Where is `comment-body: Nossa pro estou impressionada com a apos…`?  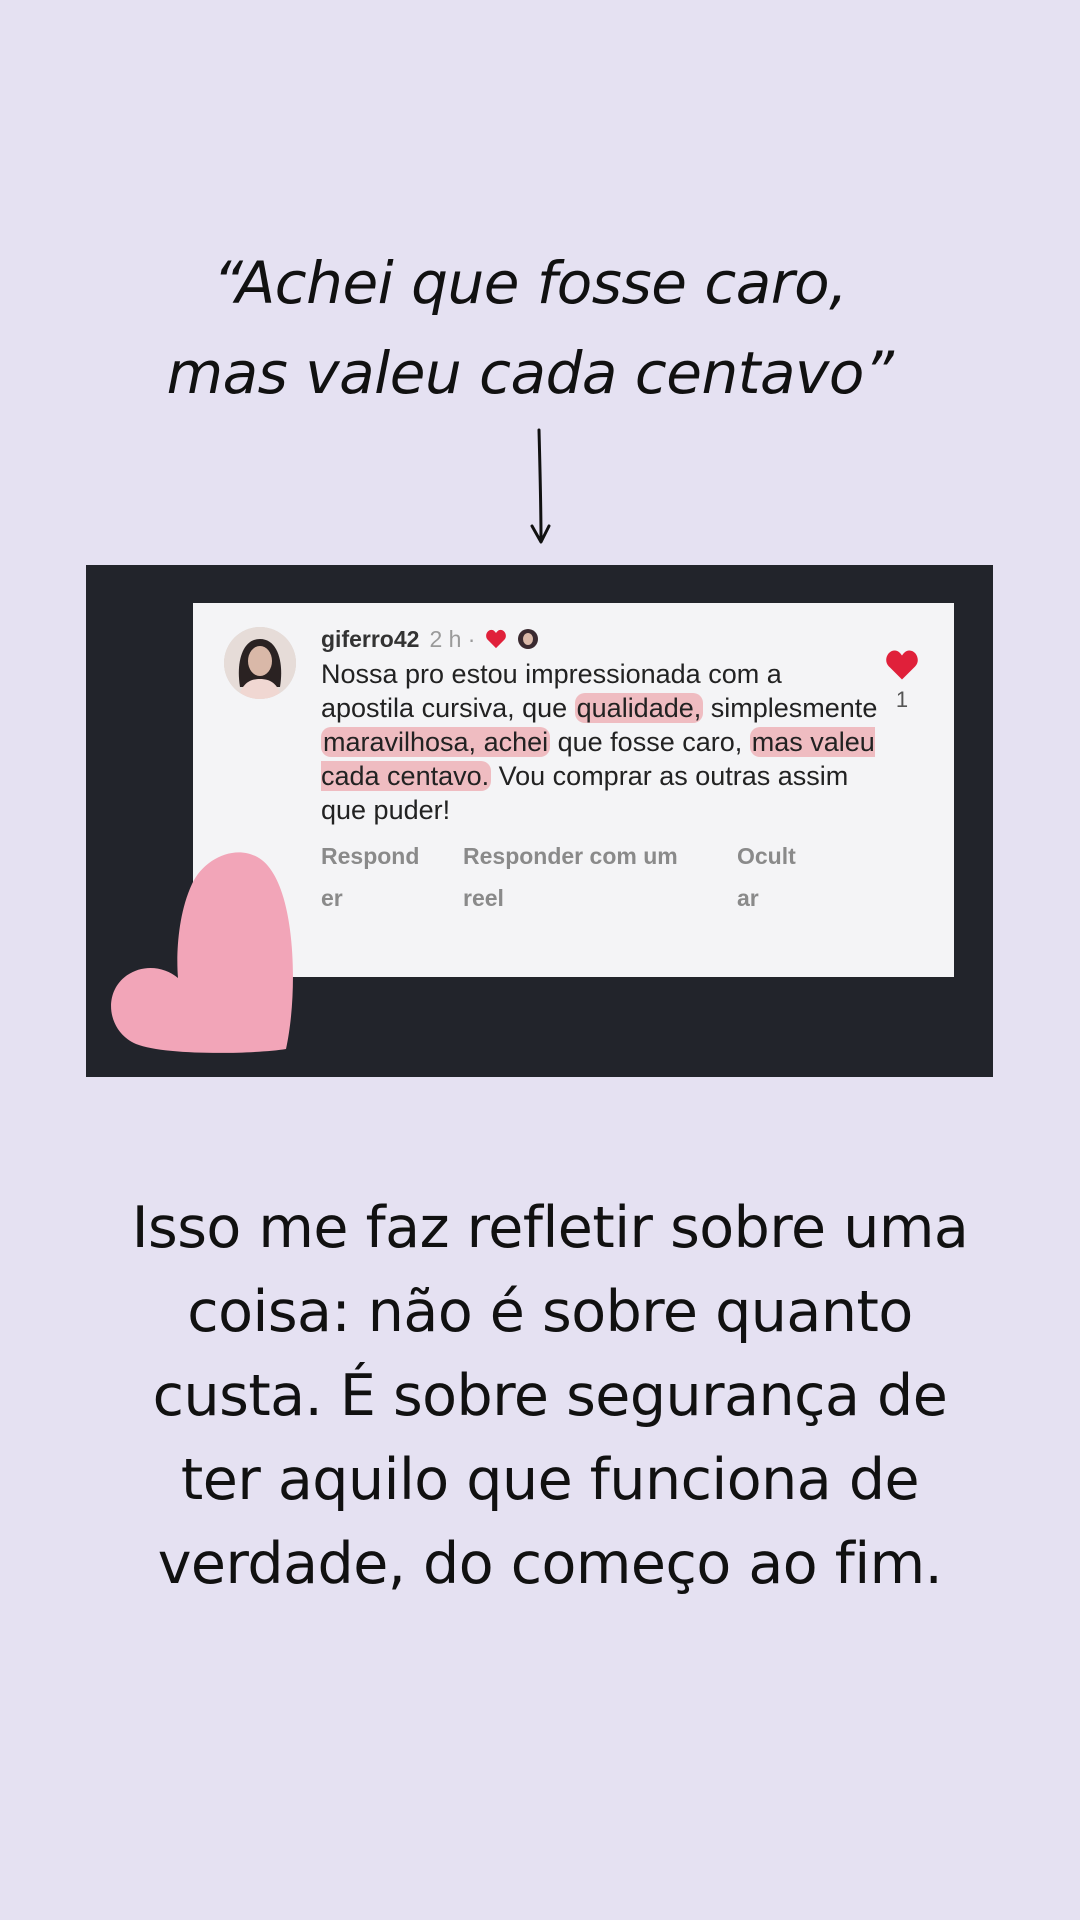
comment-body: Nossa pro estou impressionada com a apos… is located at coordinates (601, 742).